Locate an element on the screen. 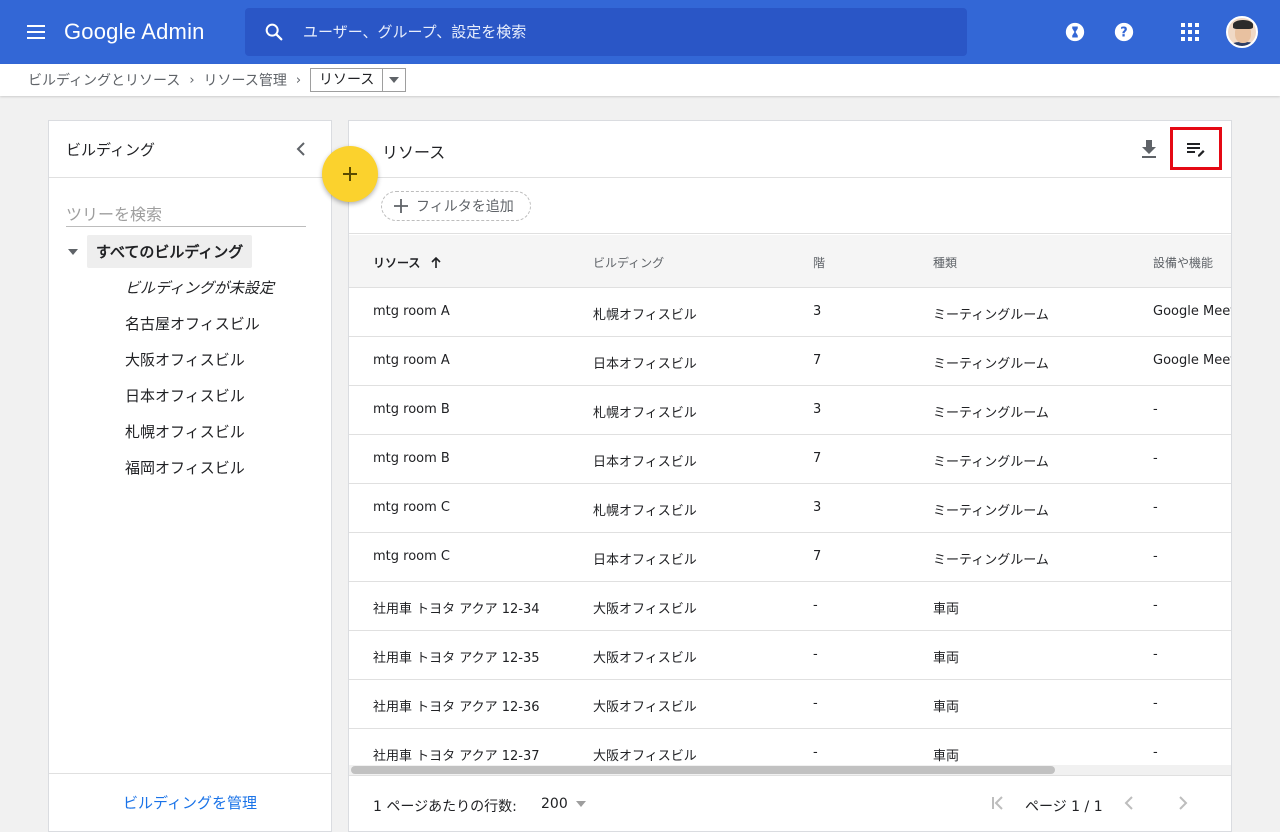  tree-item-nihon: 日本オフィスビル is located at coordinates (199, 403).